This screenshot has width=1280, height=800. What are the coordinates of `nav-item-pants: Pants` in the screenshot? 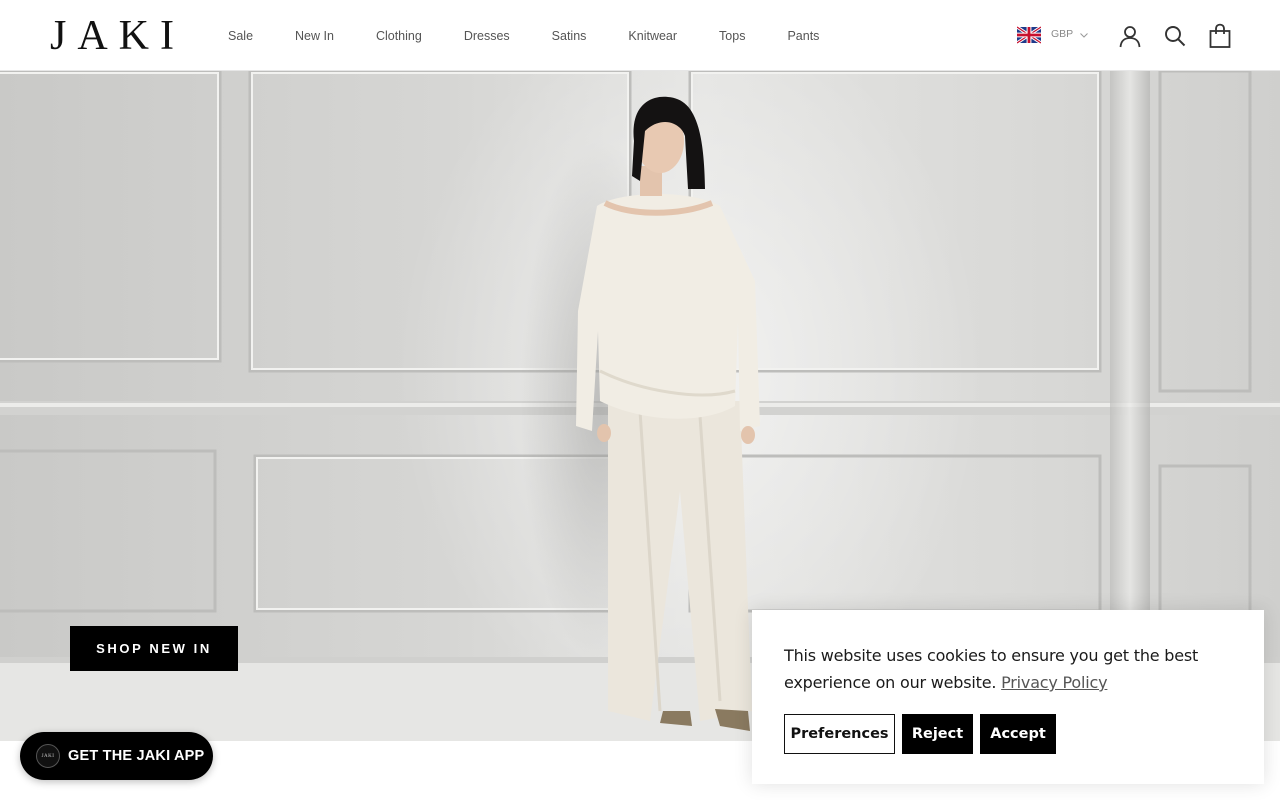 It's located at (803, 36).